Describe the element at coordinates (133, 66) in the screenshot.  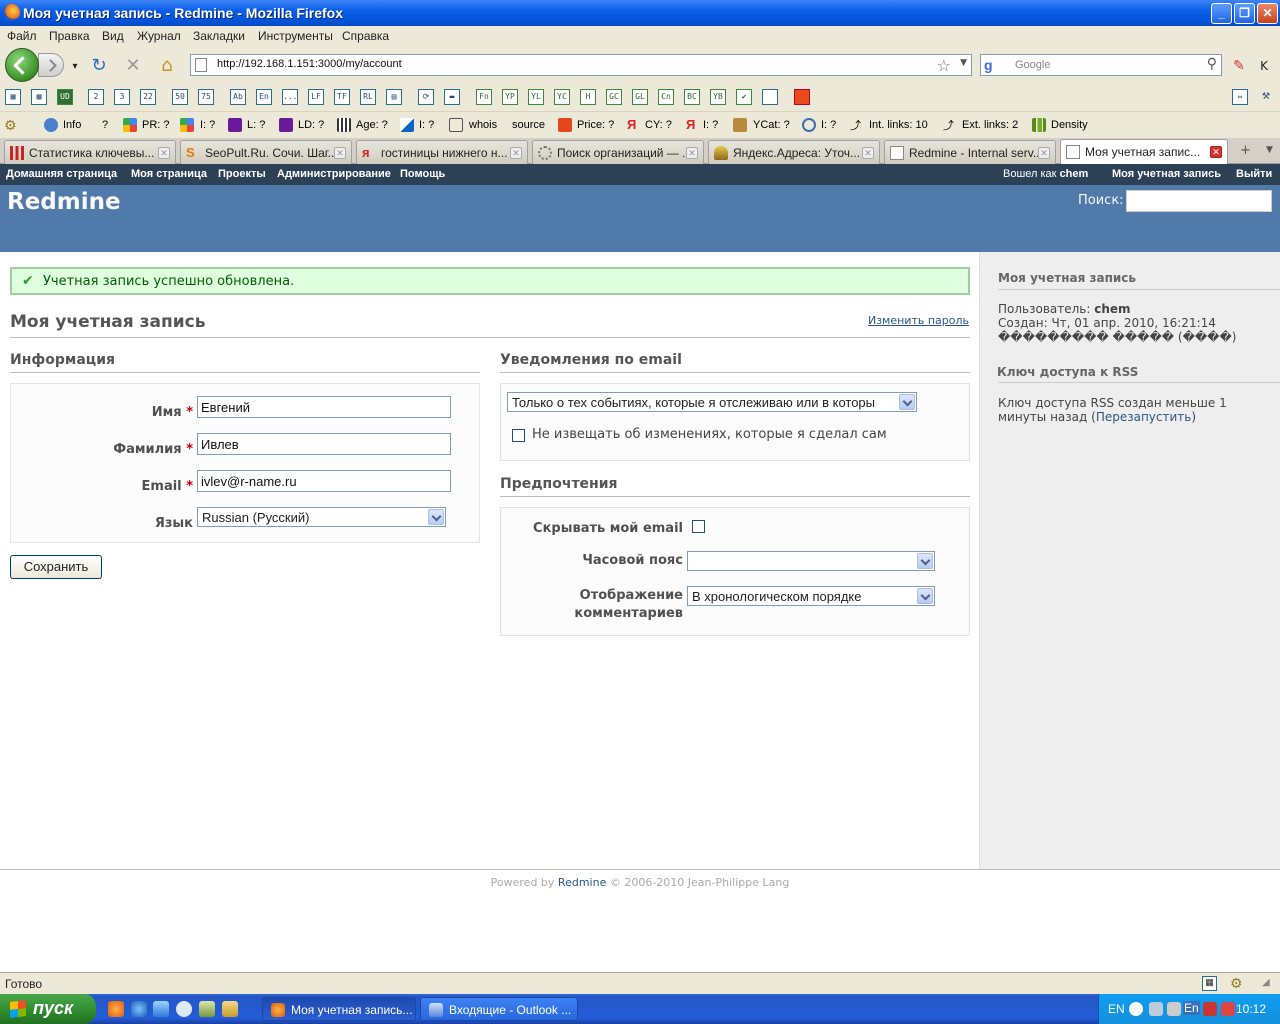
I see `stop-icon: ✕` at that location.